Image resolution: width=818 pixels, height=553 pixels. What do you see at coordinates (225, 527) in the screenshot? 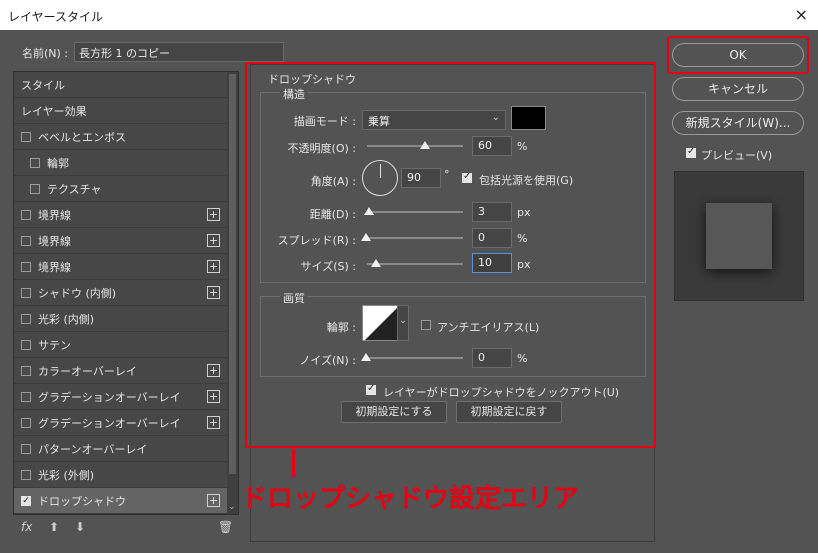
I see `trash-icon: 🗑` at bounding box center [225, 527].